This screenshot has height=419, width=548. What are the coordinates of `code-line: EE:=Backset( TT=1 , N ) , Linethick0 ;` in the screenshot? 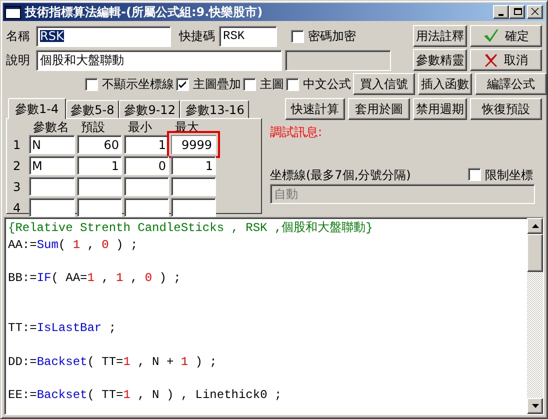 It's located at (145, 395).